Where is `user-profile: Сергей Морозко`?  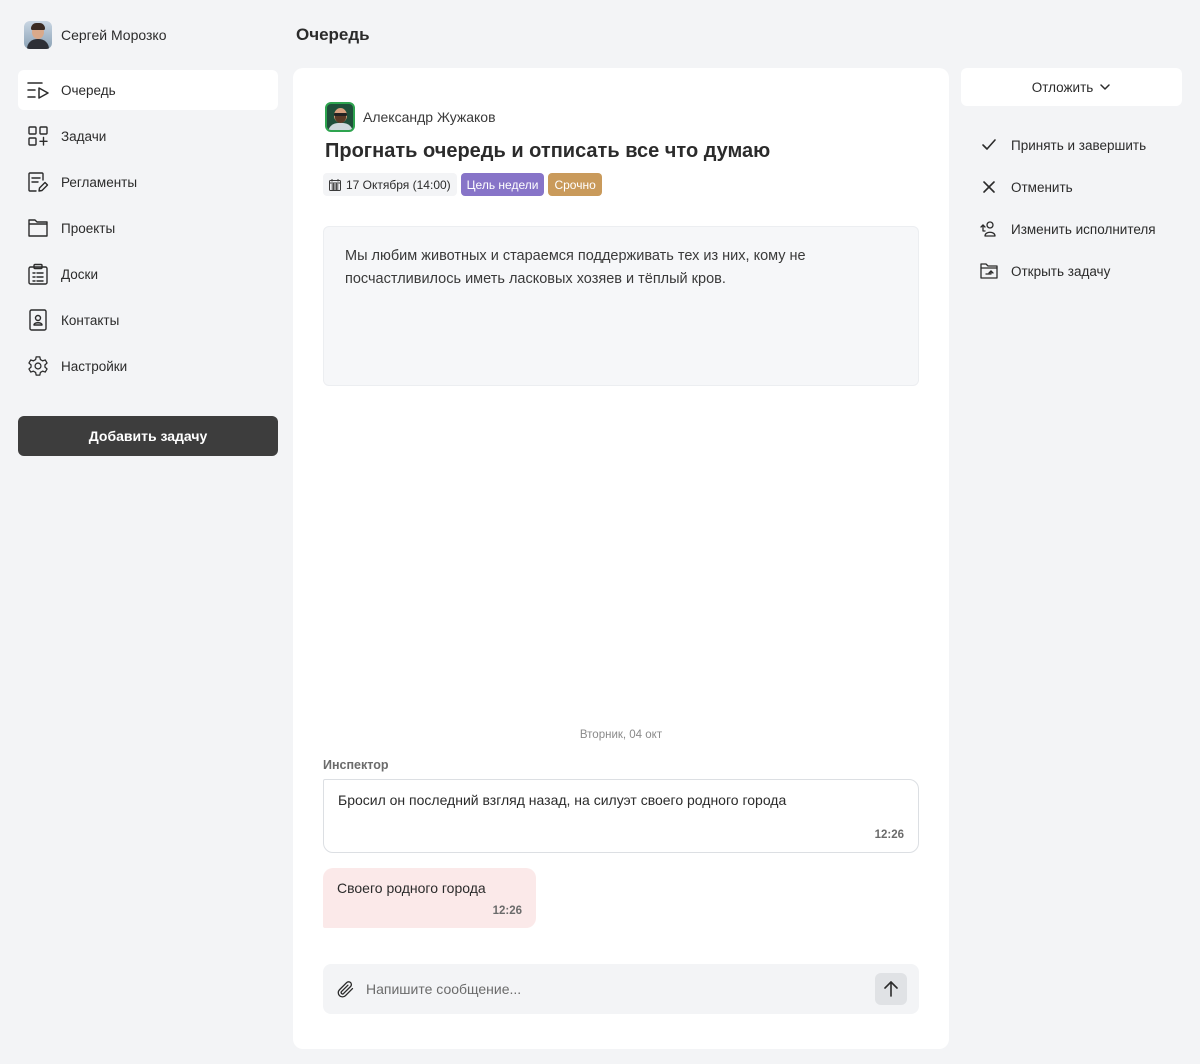
user-profile: Сергей Морозко is located at coordinates (95, 35).